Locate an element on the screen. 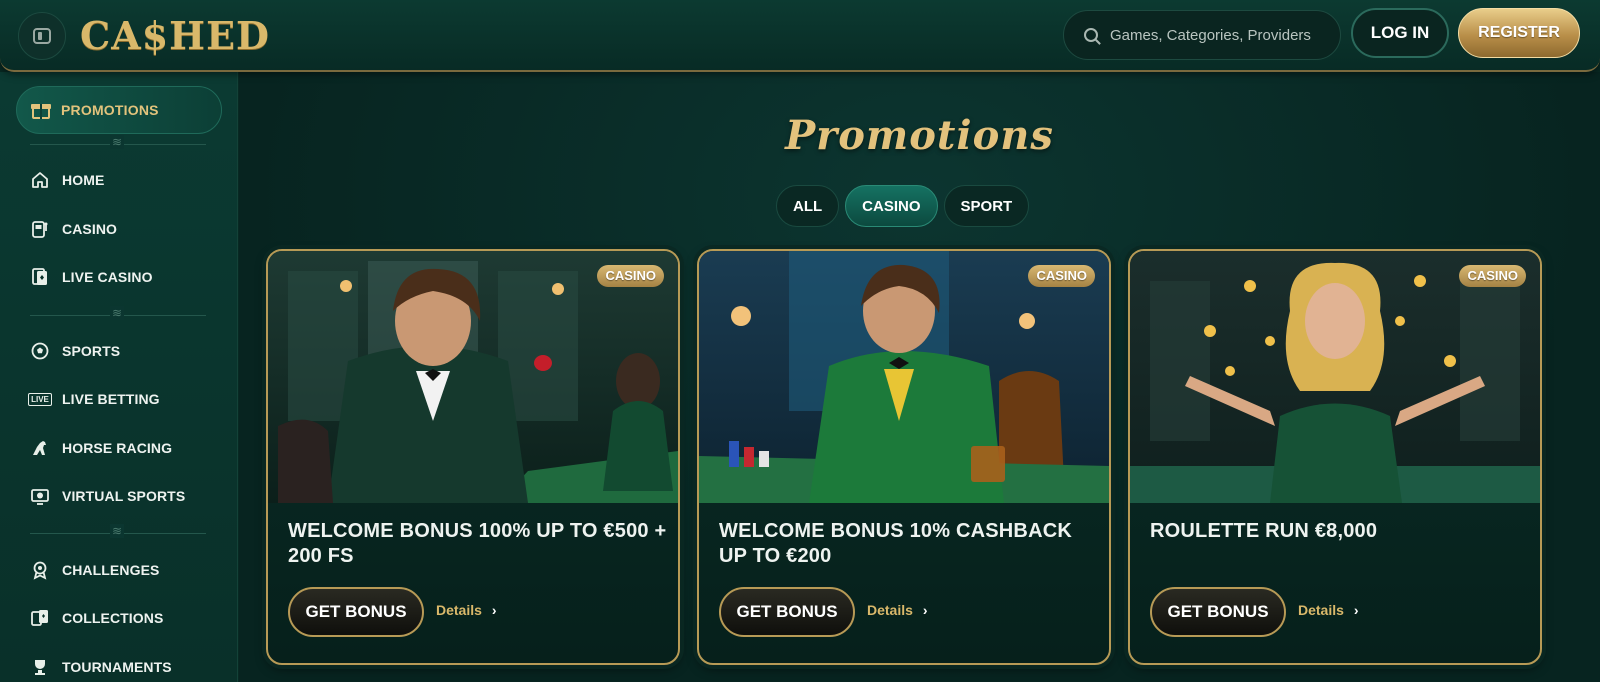 The height and width of the screenshot is (682, 1600). sidebar-item-sports: SPORTS is located at coordinates (125, 351).